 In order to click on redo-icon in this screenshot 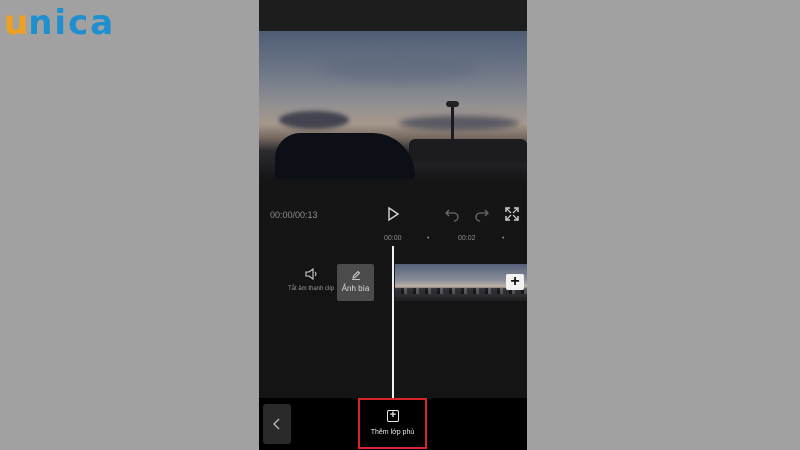, I will do `click(482, 214)`.